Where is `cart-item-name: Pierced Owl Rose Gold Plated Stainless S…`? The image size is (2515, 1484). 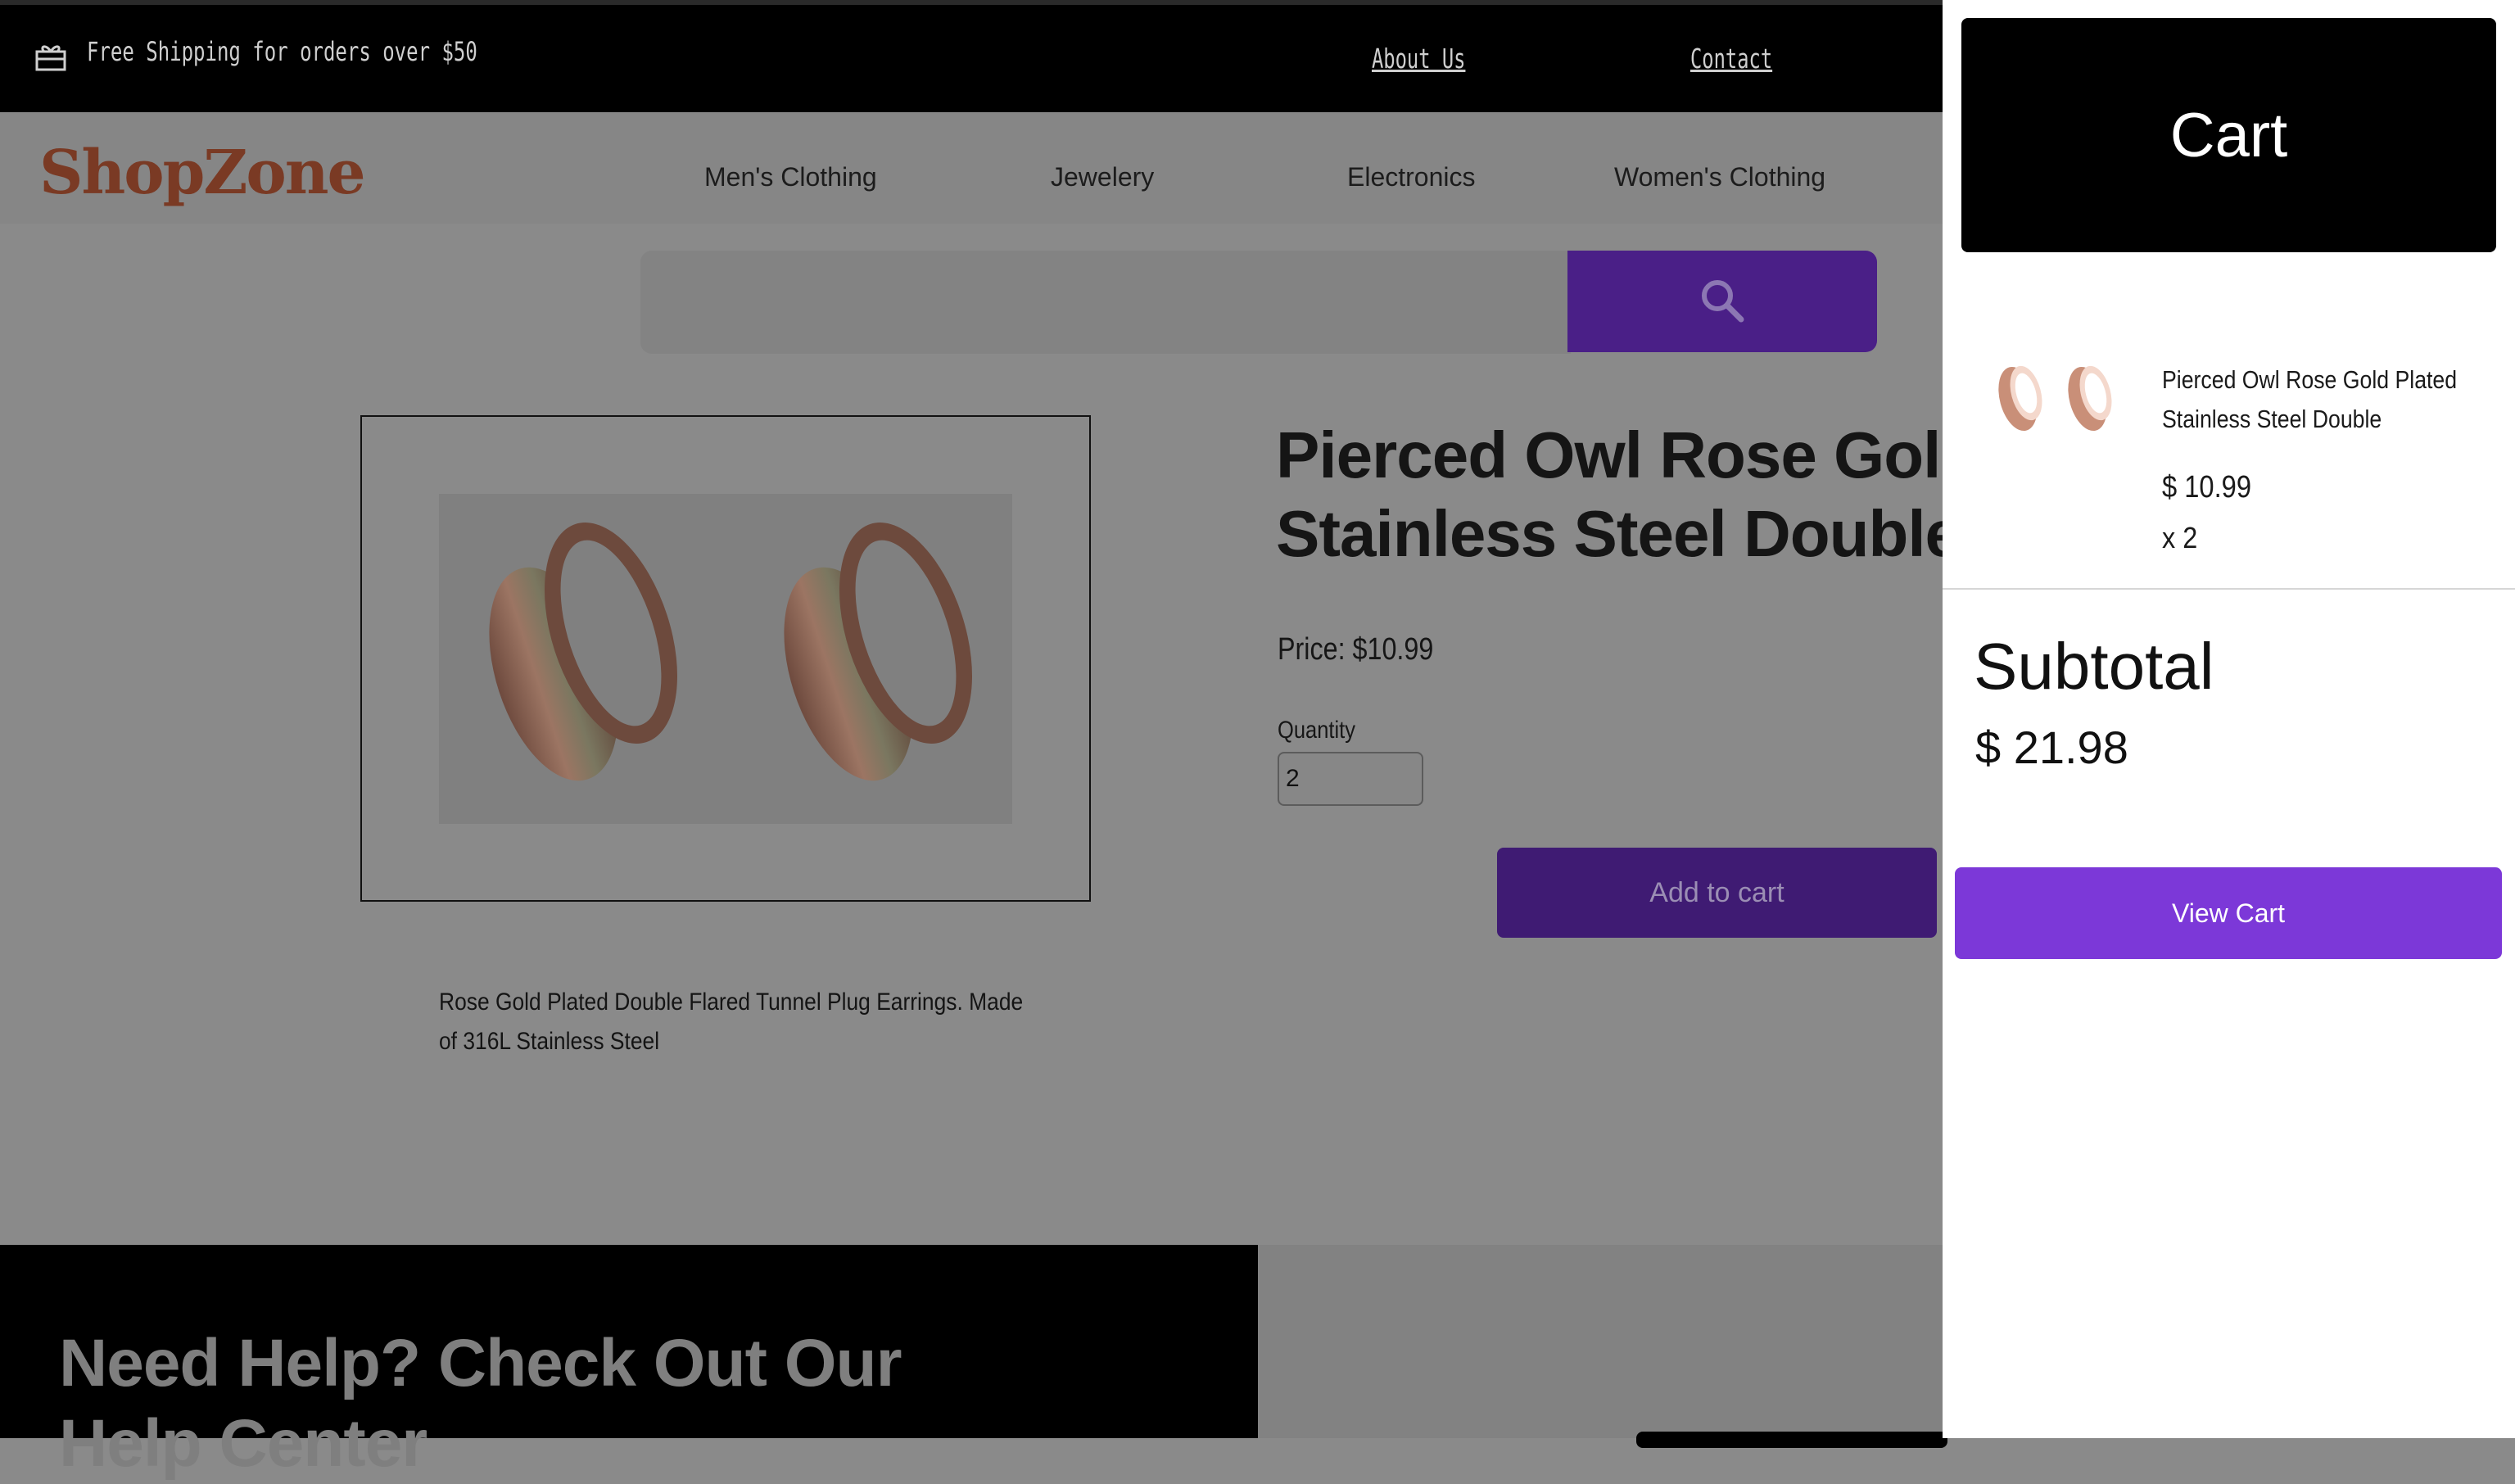
cart-item-name: Pierced Owl Rose Gold Plated Stainless S… is located at coordinates (2338, 399).